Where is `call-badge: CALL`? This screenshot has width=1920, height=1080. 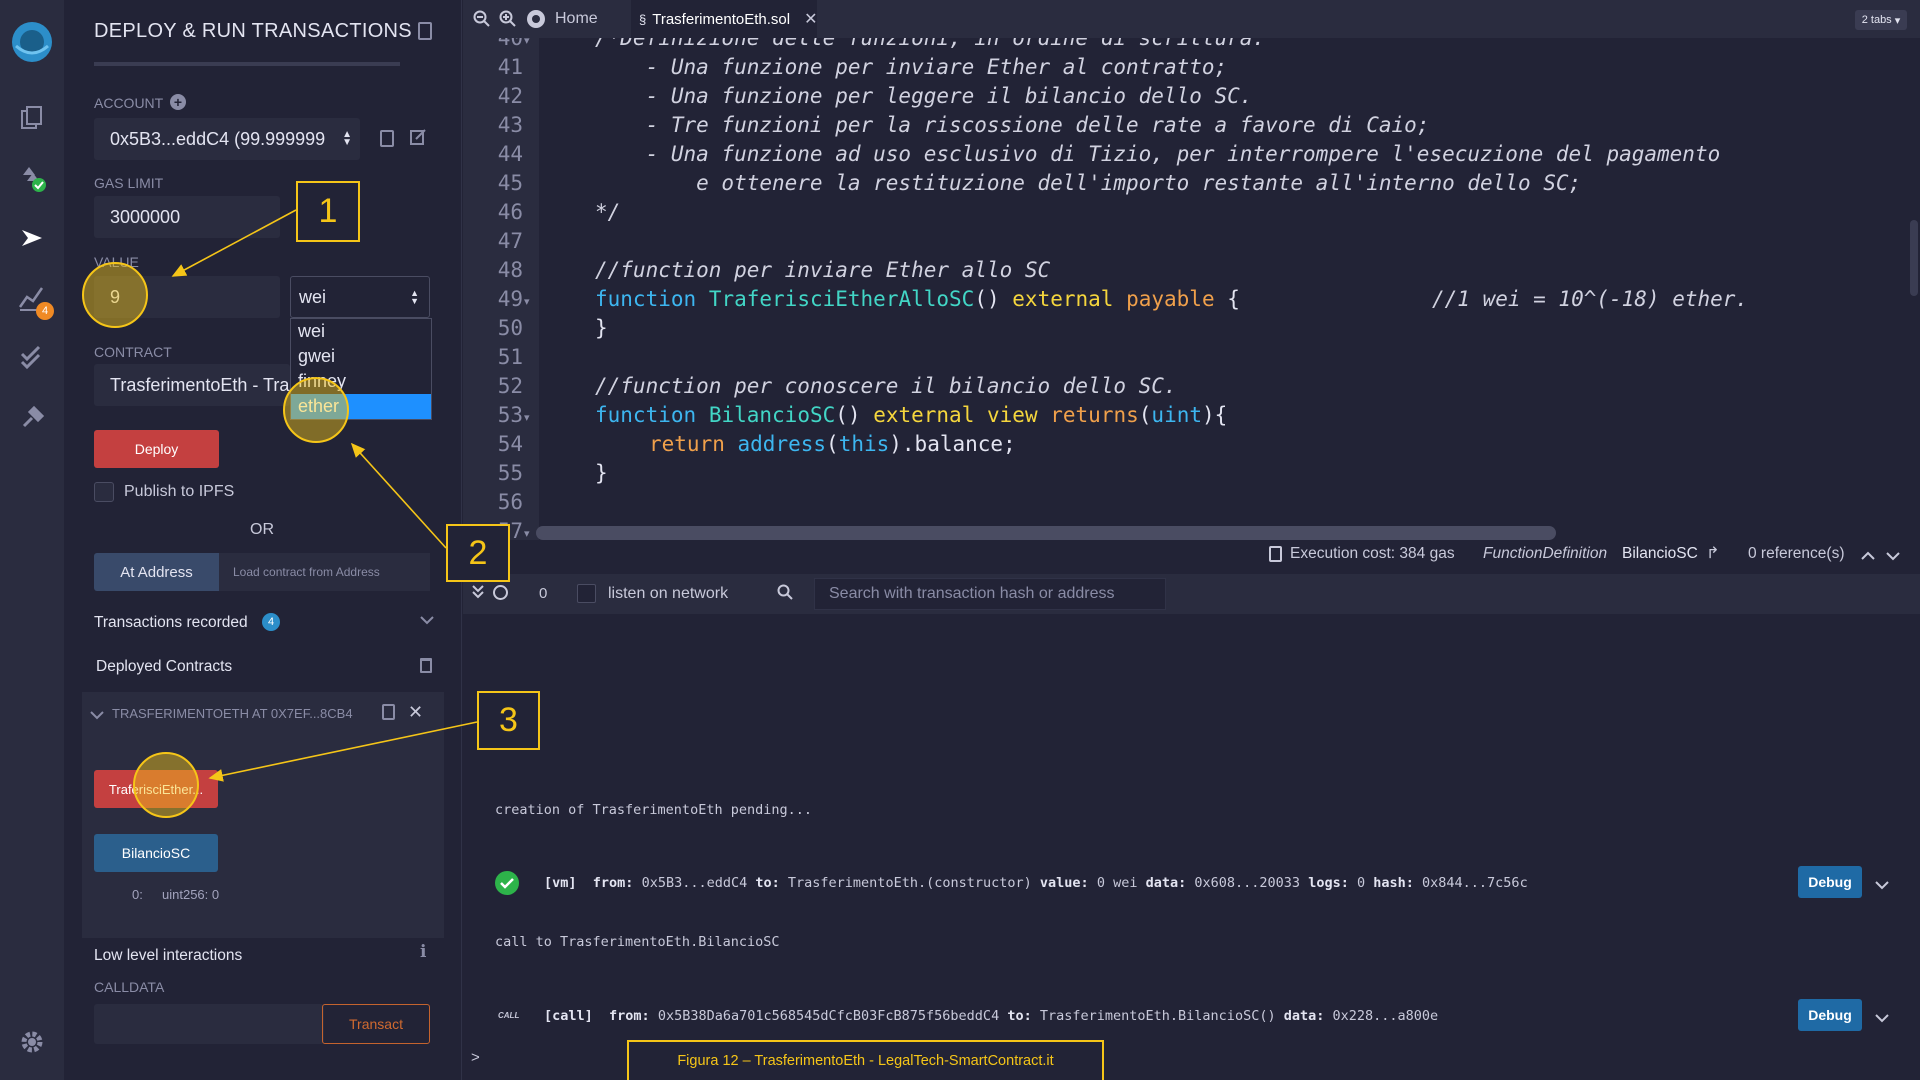
call-badge: CALL is located at coordinates (509, 1015).